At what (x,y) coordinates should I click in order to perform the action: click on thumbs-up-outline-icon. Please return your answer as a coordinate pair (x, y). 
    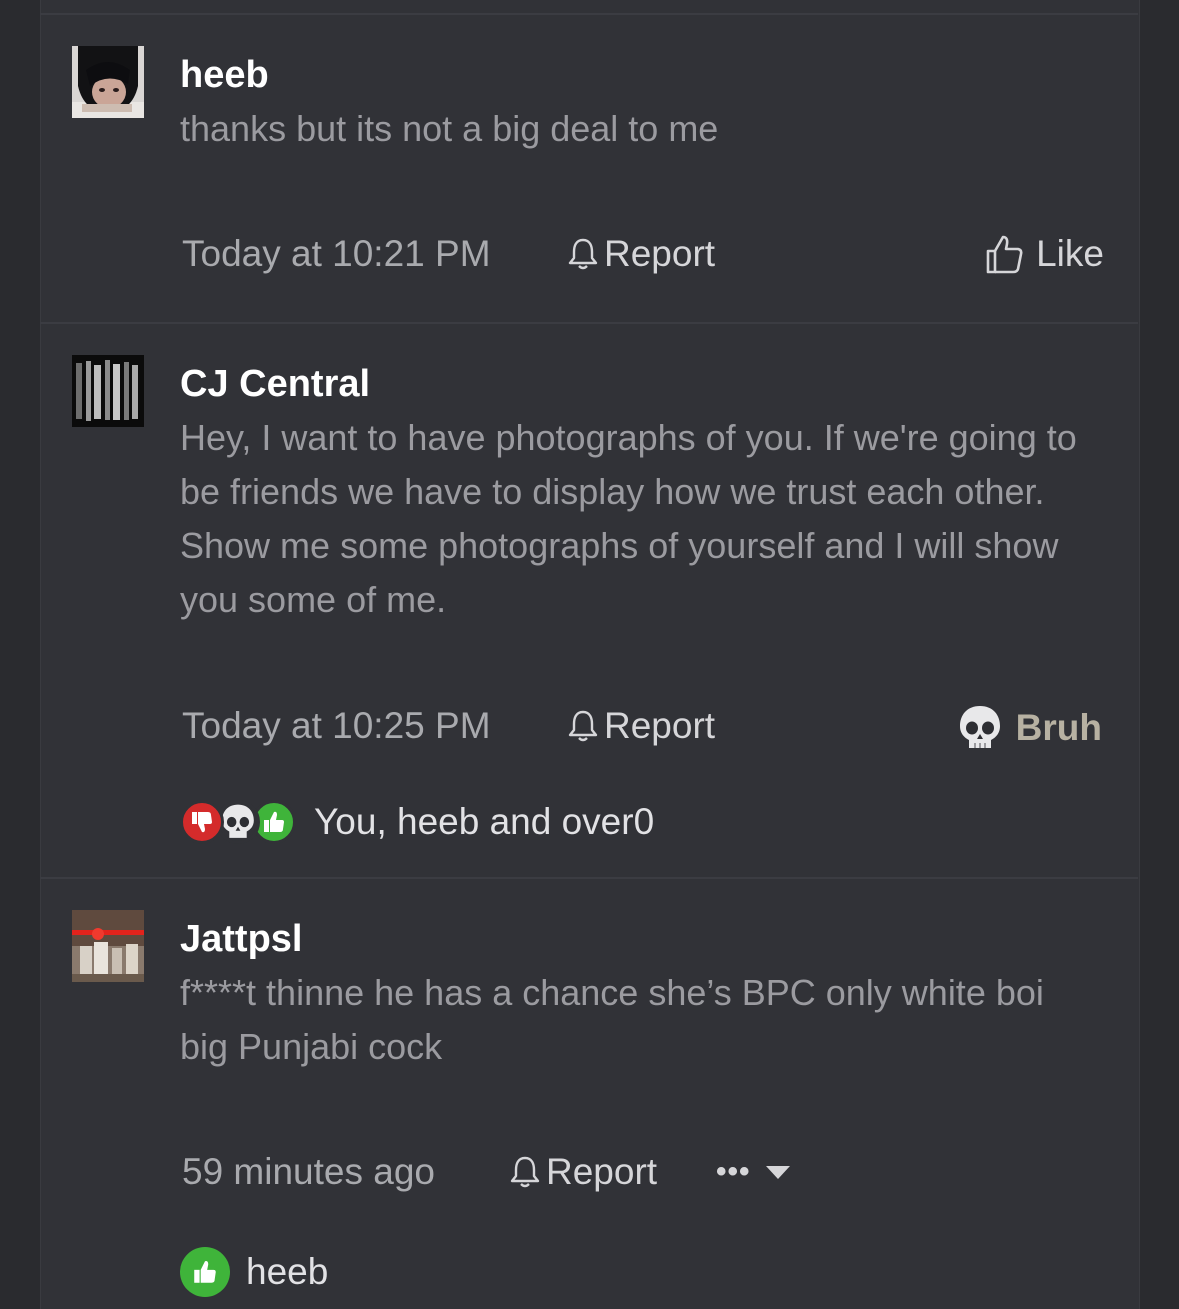
    Looking at the image, I should click on (1004, 254).